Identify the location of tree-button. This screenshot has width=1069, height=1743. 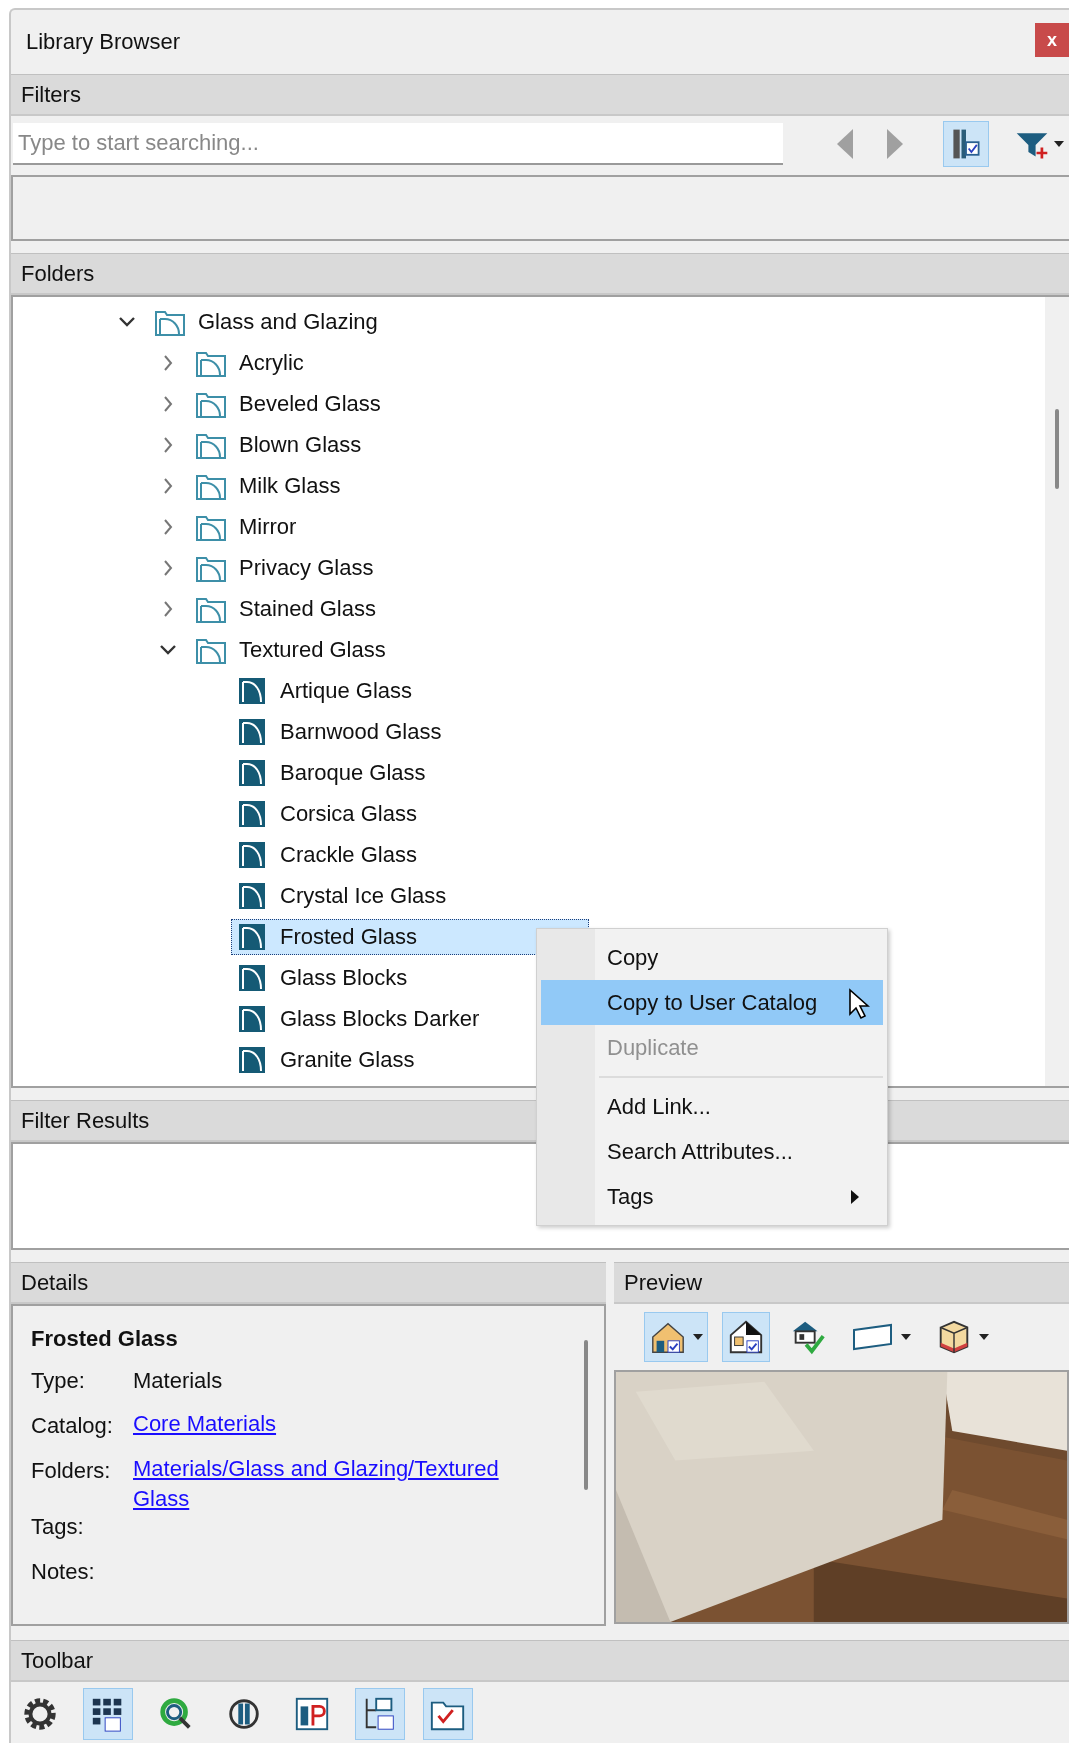
(380, 1714).